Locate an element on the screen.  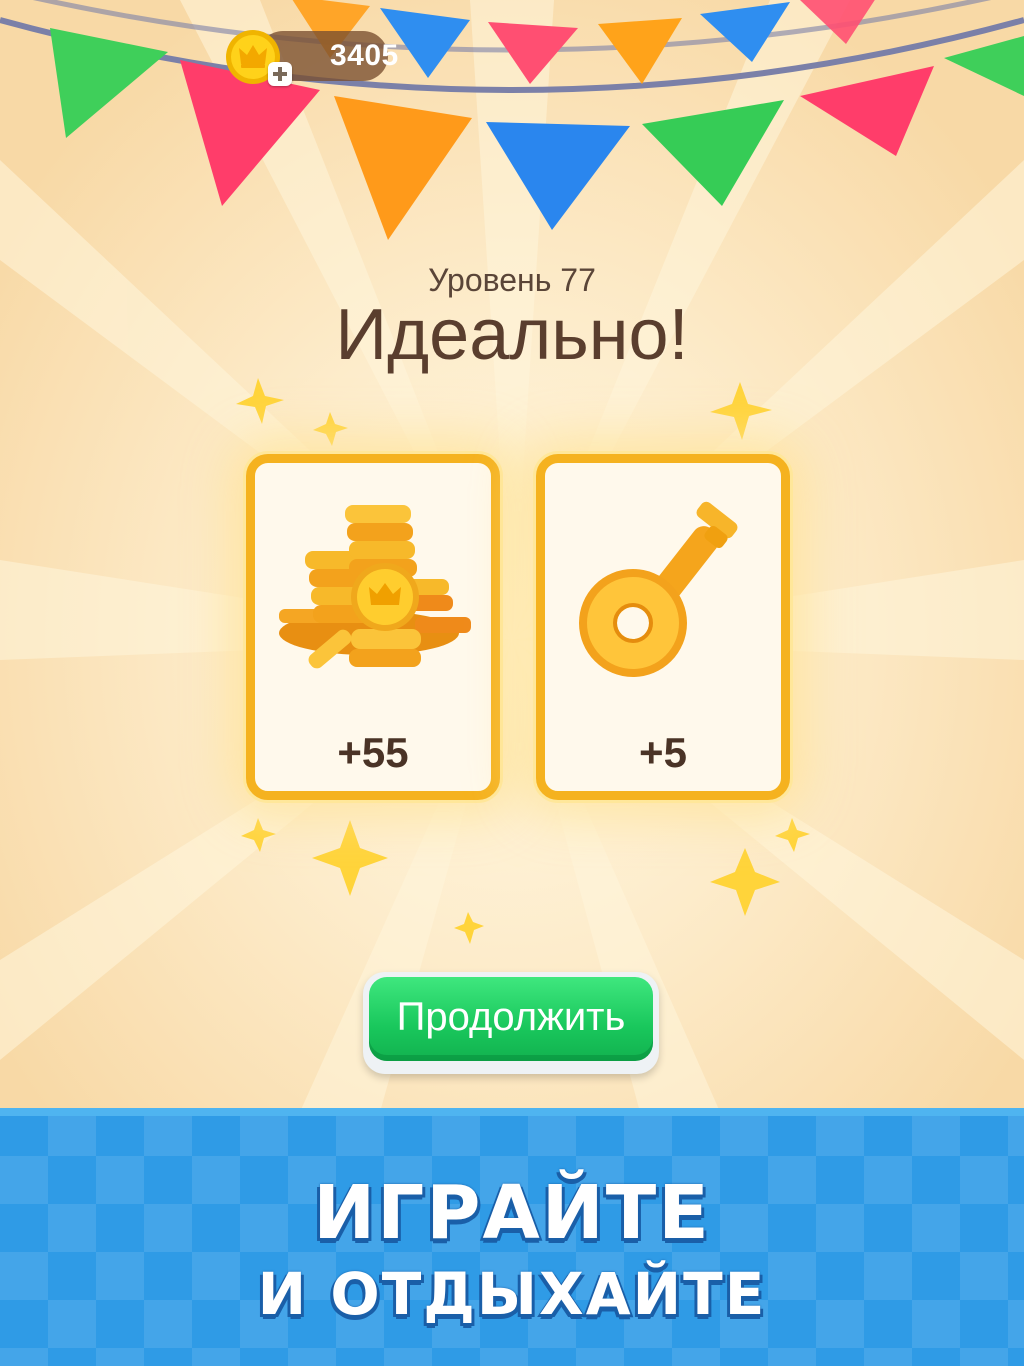
reward-keys-value: +5 is located at coordinates (663, 752).